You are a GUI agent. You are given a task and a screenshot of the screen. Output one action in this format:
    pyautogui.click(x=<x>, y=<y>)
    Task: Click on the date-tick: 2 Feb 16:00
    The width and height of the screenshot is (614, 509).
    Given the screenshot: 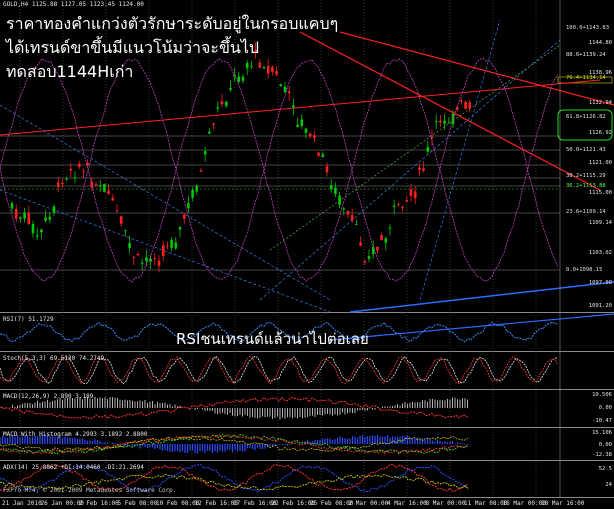 What is the action you would take?
    pyautogui.click(x=99, y=503)
    